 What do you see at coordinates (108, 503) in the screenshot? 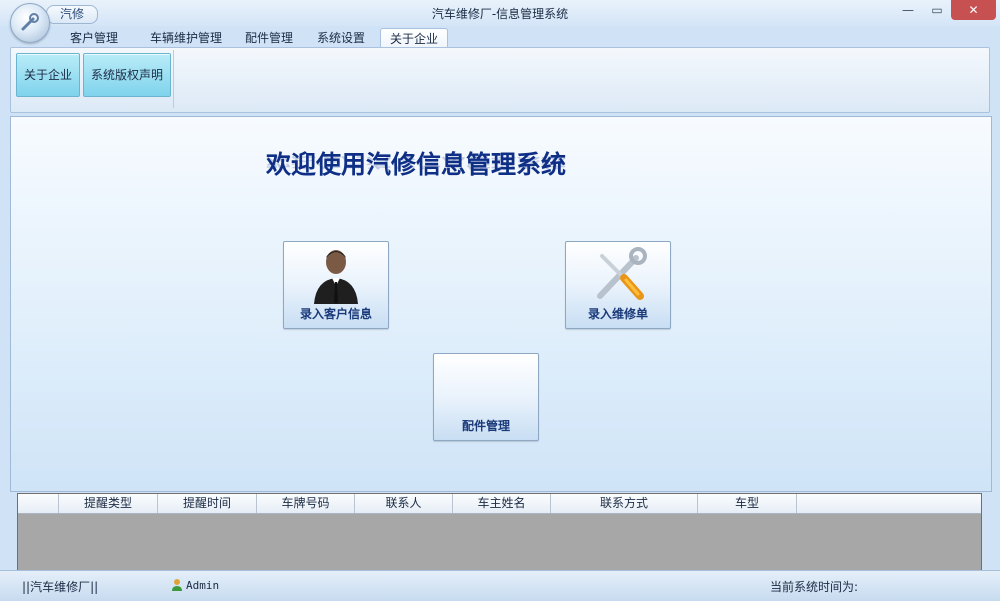
I see `column-reminder-type: 提醒类型` at bounding box center [108, 503].